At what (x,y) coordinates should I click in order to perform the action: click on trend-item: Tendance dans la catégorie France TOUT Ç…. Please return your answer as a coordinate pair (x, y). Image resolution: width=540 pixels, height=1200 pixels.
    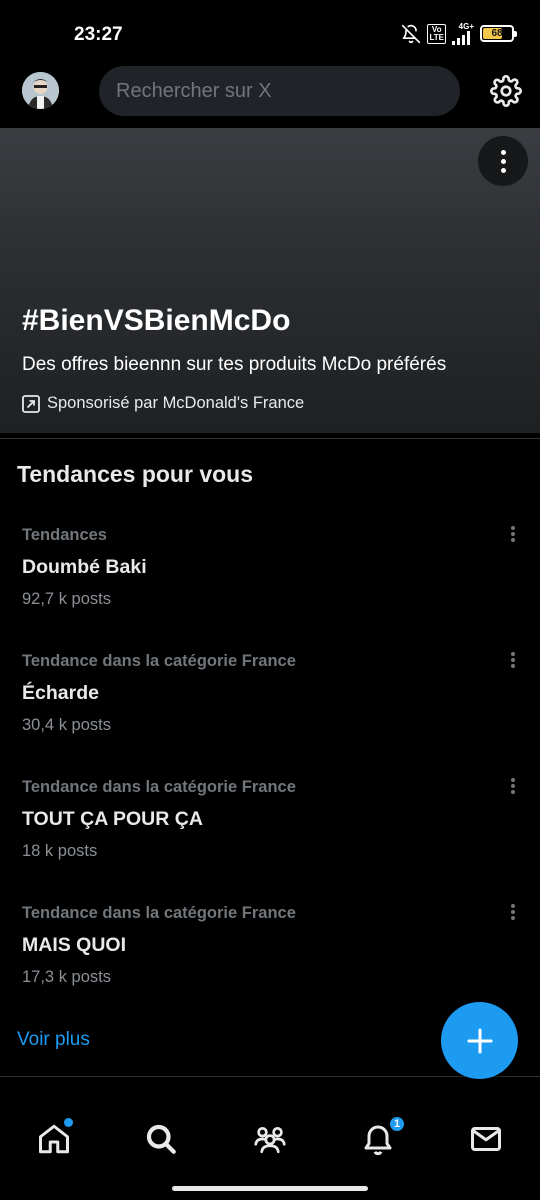
    Looking at the image, I should click on (270, 841).